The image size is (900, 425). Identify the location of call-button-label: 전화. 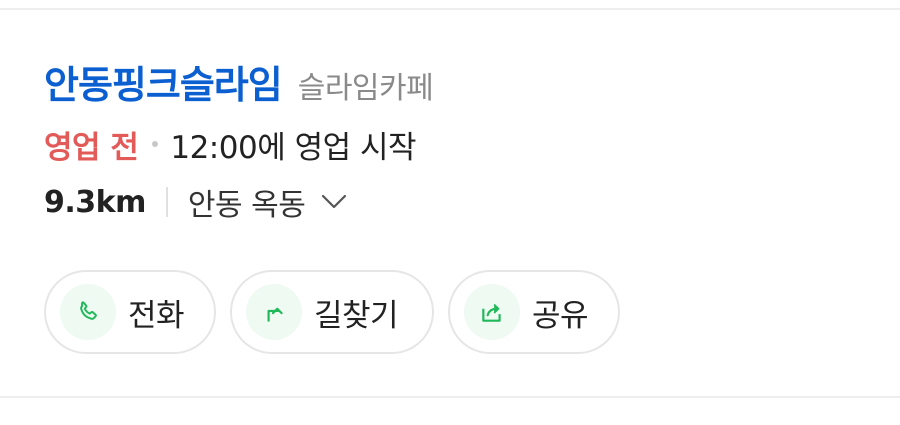
(156, 315).